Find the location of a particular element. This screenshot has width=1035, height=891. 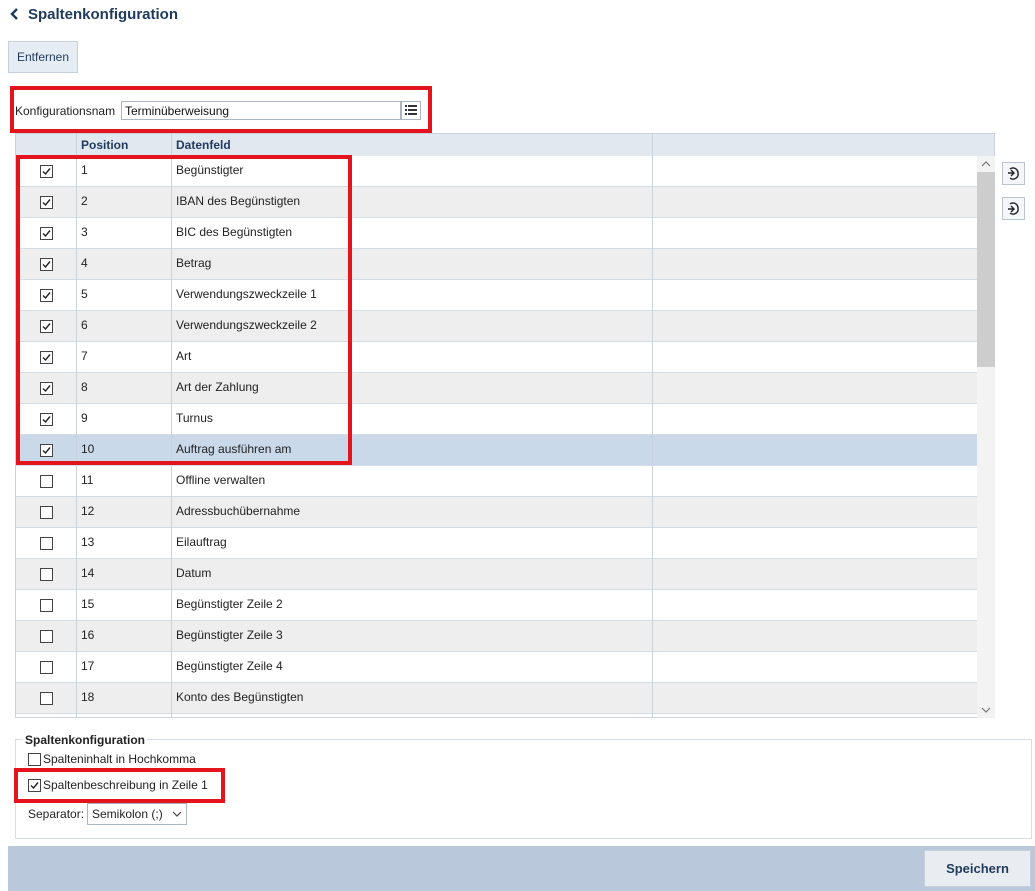

cell-position: 12 is located at coordinates (88, 511).